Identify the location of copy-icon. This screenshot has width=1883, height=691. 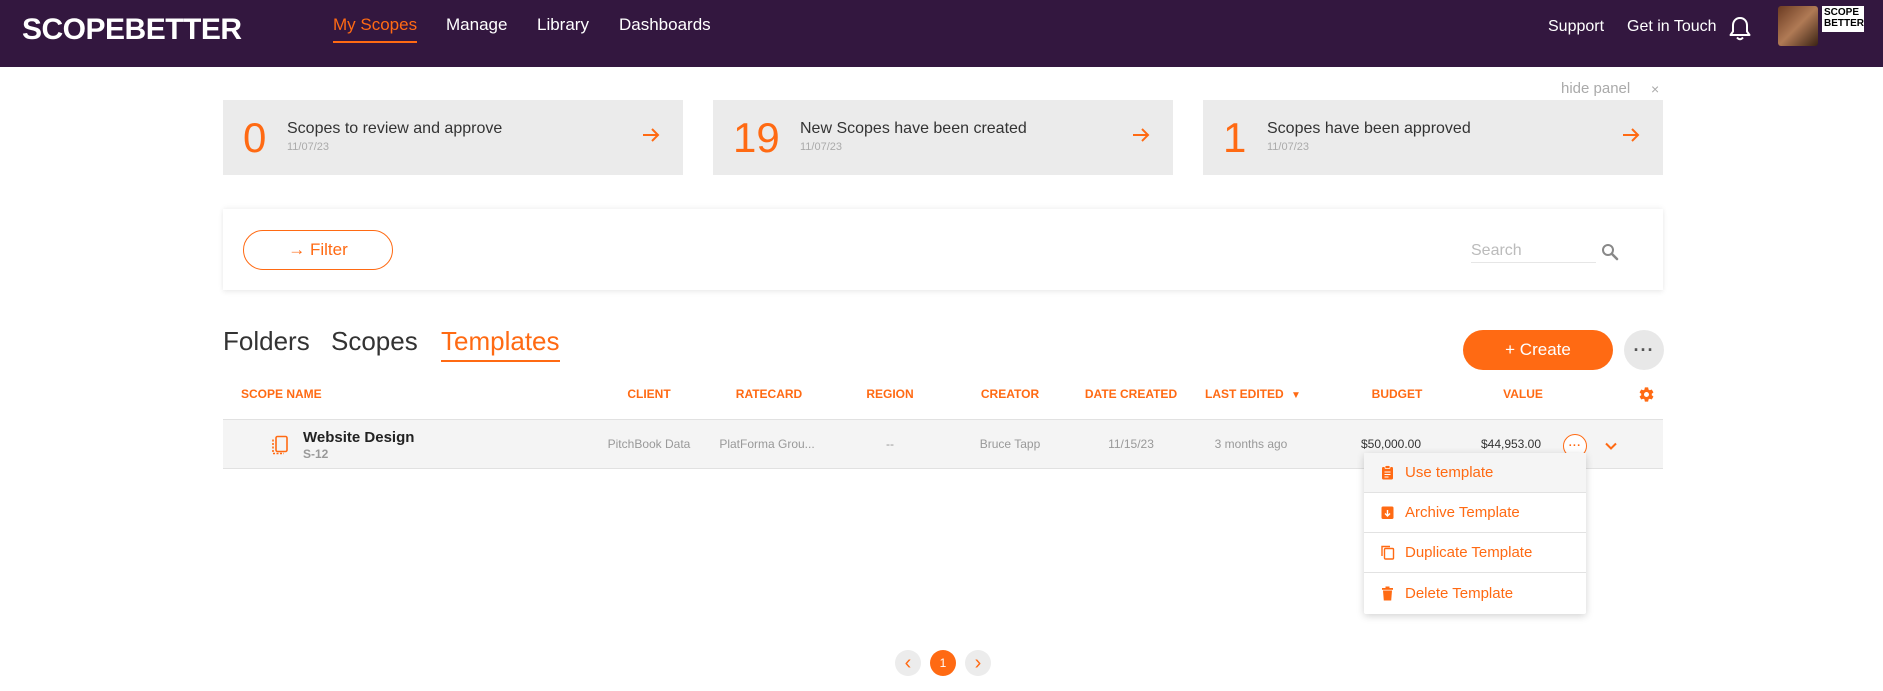
(1388, 552).